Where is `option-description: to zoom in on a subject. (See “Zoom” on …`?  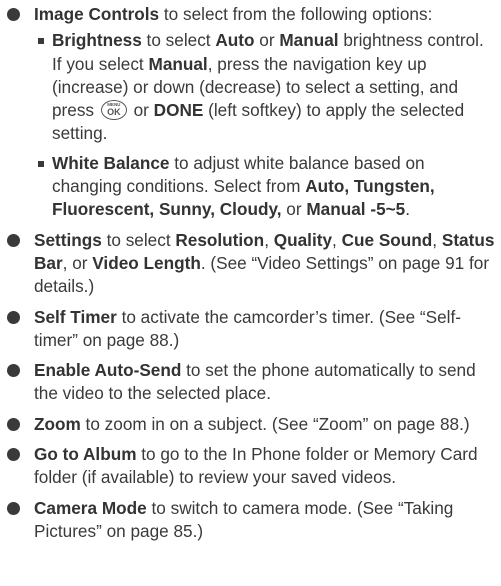
option-description: to zoom in on a subject. (See “Zoom” on … is located at coordinates (275, 423).